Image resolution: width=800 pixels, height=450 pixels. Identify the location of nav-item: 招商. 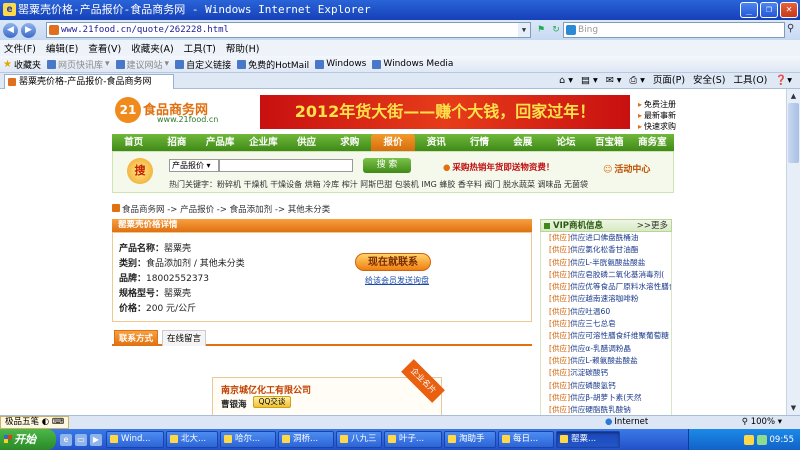
(176, 142).